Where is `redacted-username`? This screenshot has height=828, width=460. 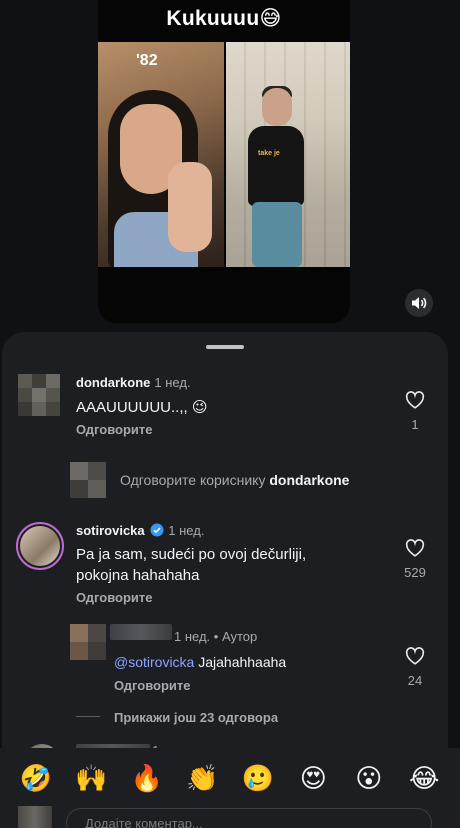
redacted-username is located at coordinates (141, 632).